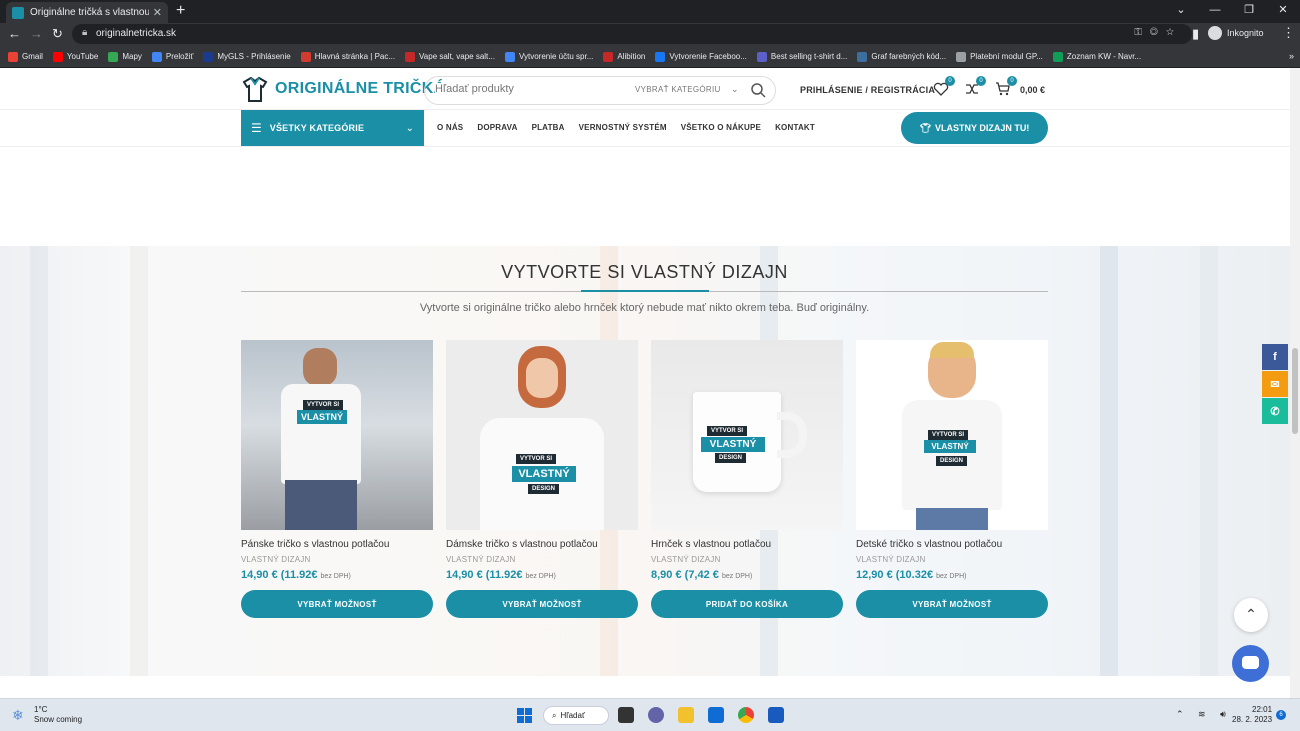 This screenshot has height=731, width=1300. What do you see at coordinates (1283, 11) in the screenshot?
I see `close-window-icon: ✕` at bounding box center [1283, 11].